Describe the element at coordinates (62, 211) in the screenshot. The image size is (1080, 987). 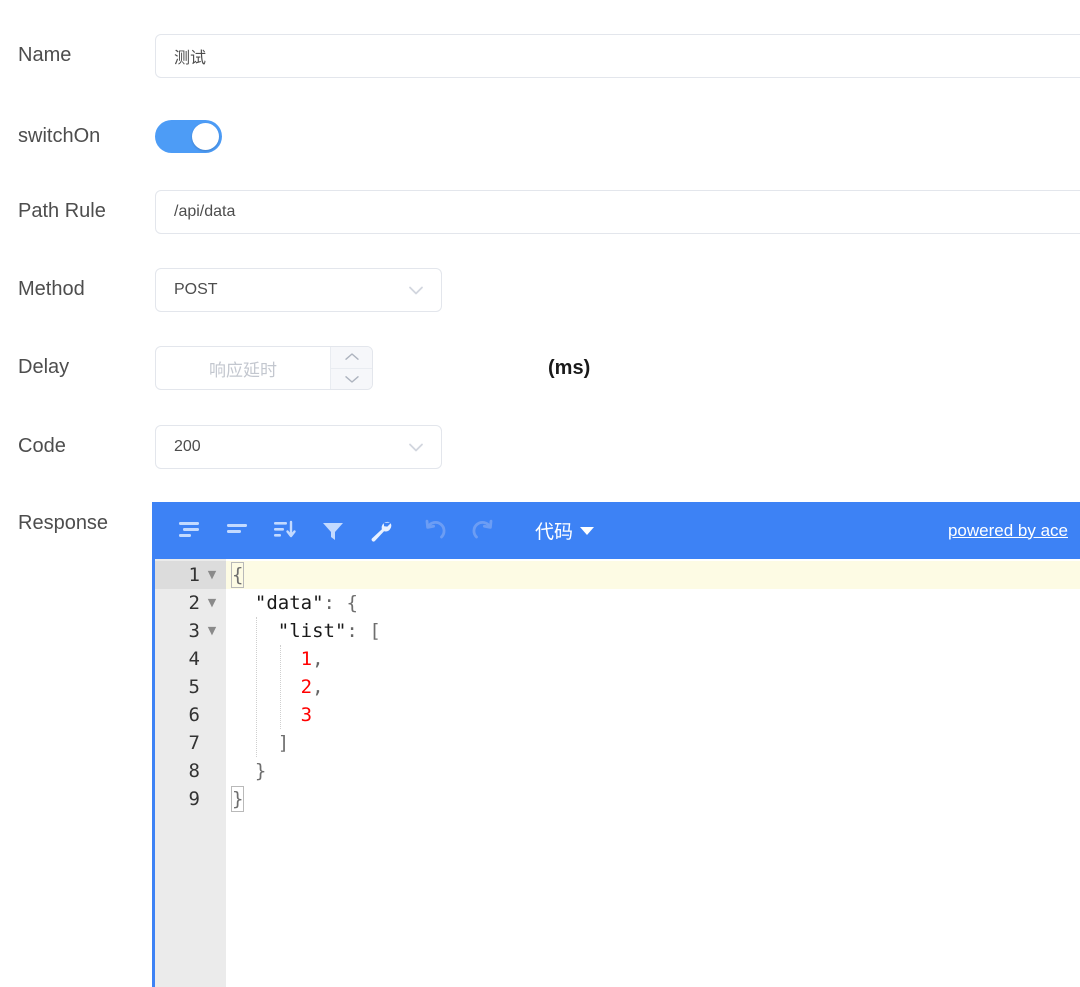
I see `field-label-path-rule: Path Rule` at that location.